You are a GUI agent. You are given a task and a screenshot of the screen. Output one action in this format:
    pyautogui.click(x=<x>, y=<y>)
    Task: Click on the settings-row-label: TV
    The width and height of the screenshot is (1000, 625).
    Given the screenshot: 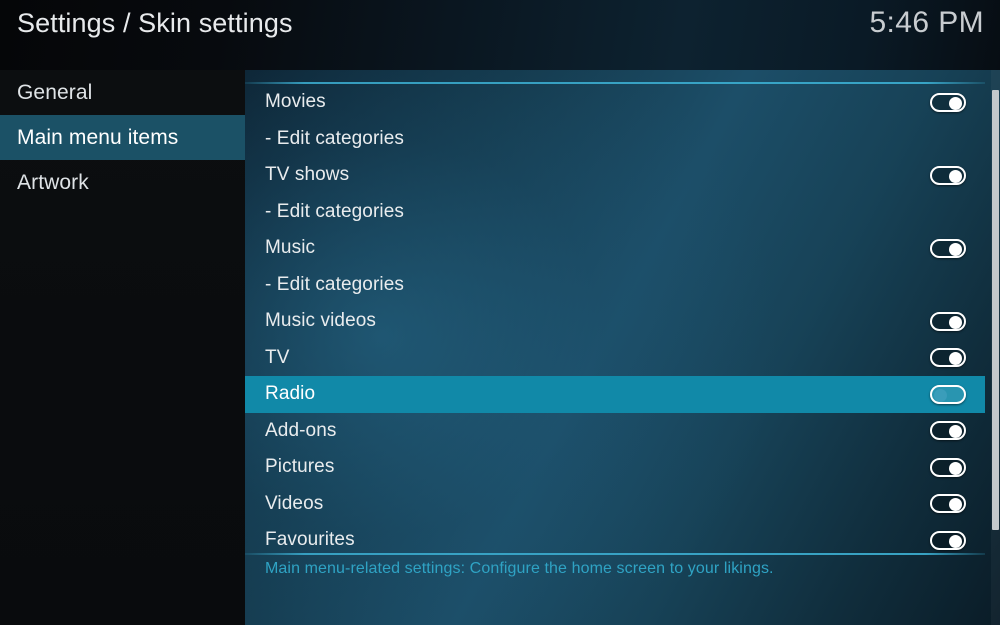 What is the action you would take?
    pyautogui.click(x=277, y=357)
    